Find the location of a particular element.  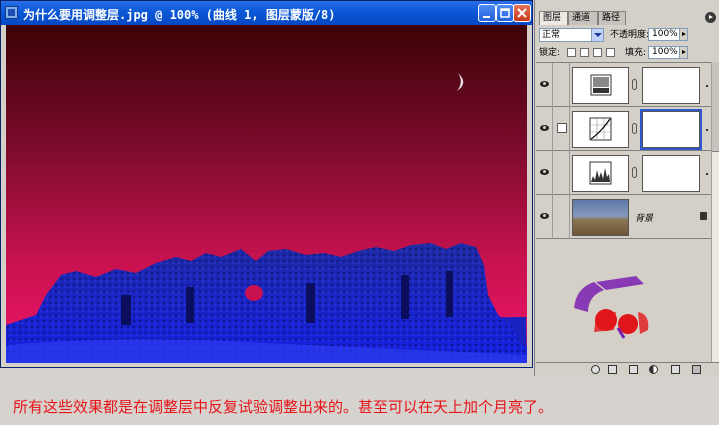

background-layer-name: 背景 is located at coordinates (644, 219).